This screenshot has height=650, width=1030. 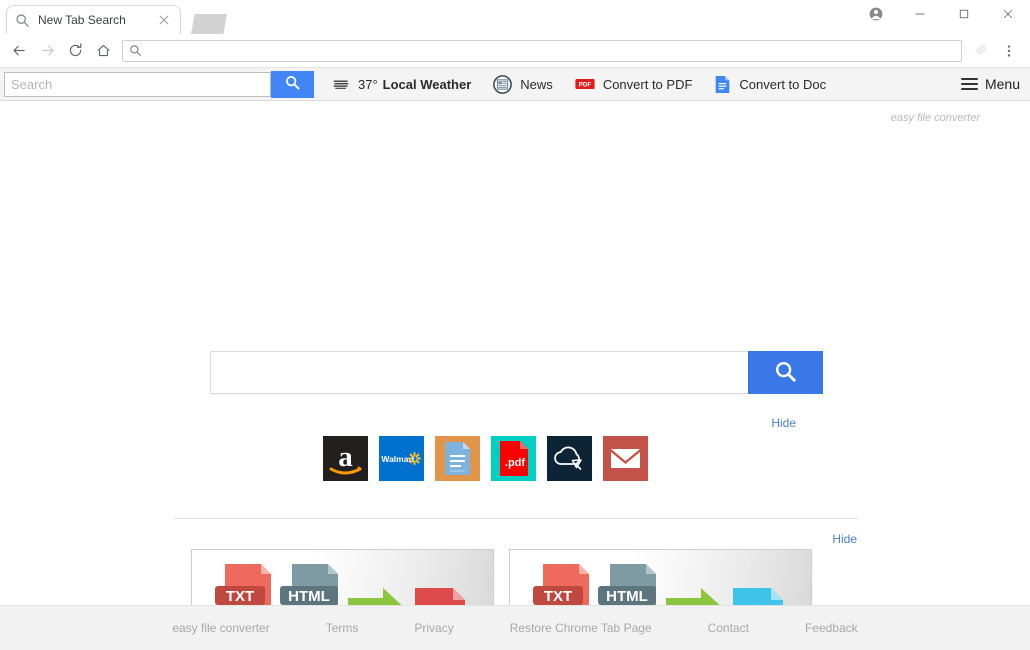 I want to click on svg-text: .pdf, so click(x=515, y=463).